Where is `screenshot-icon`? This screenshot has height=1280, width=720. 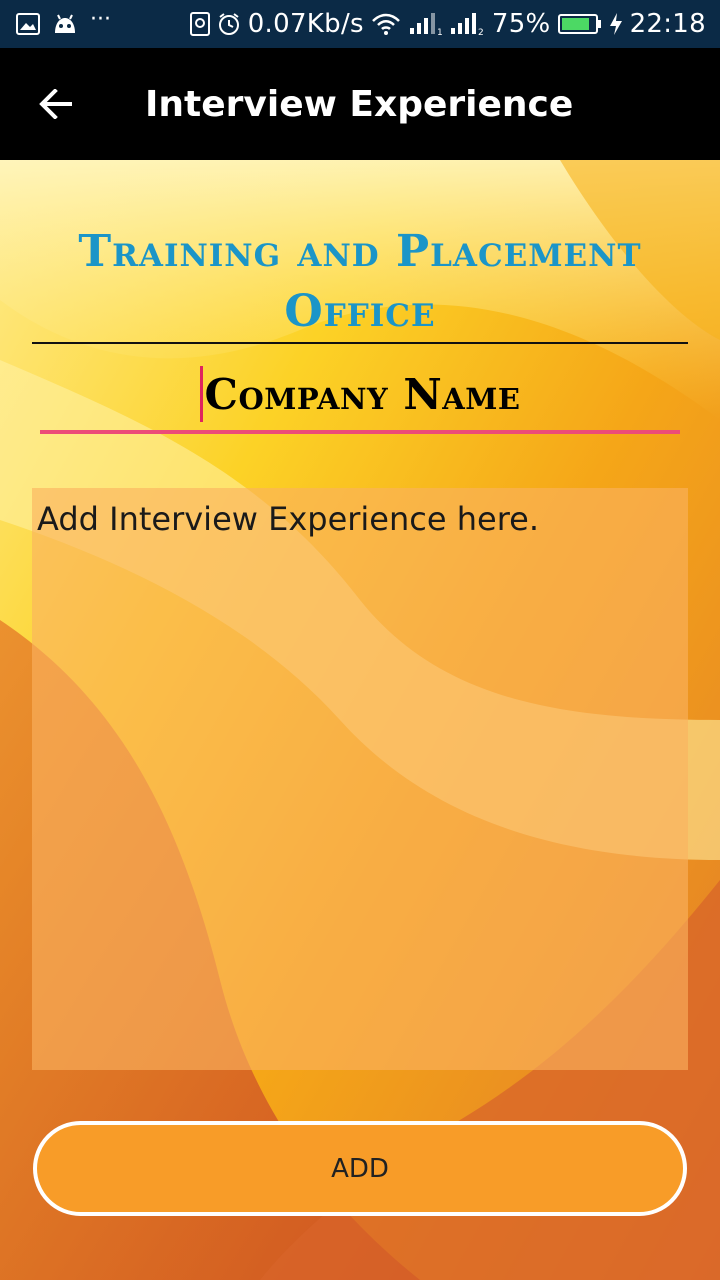
screenshot-icon is located at coordinates (199, 24).